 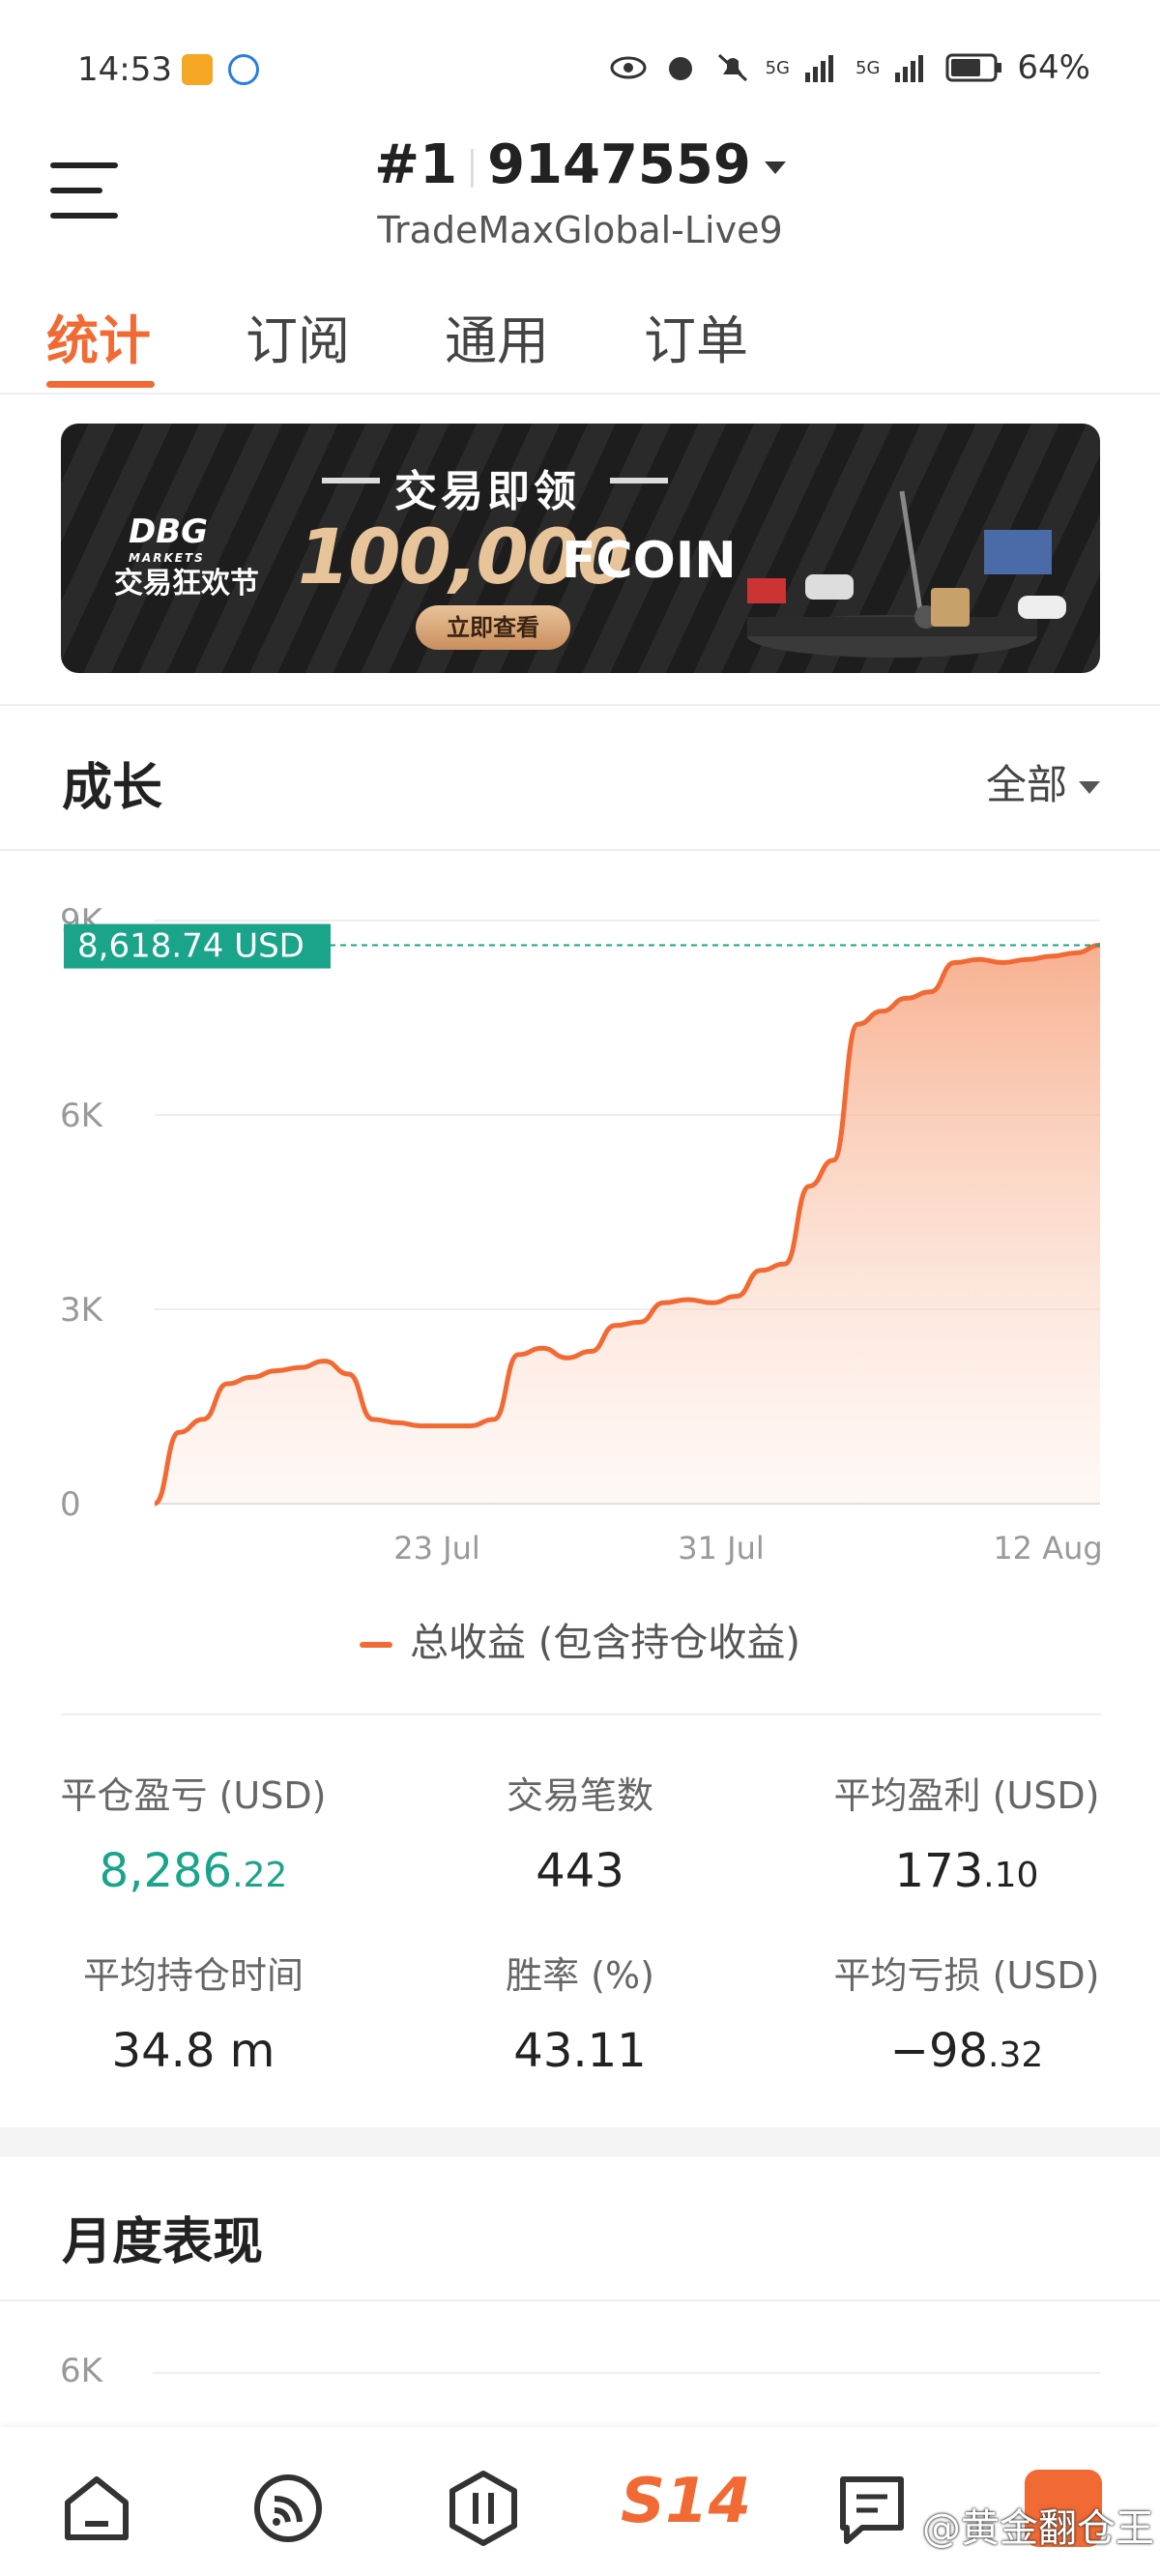 I want to click on y-tick-label: 3K, so click(x=82, y=1310).